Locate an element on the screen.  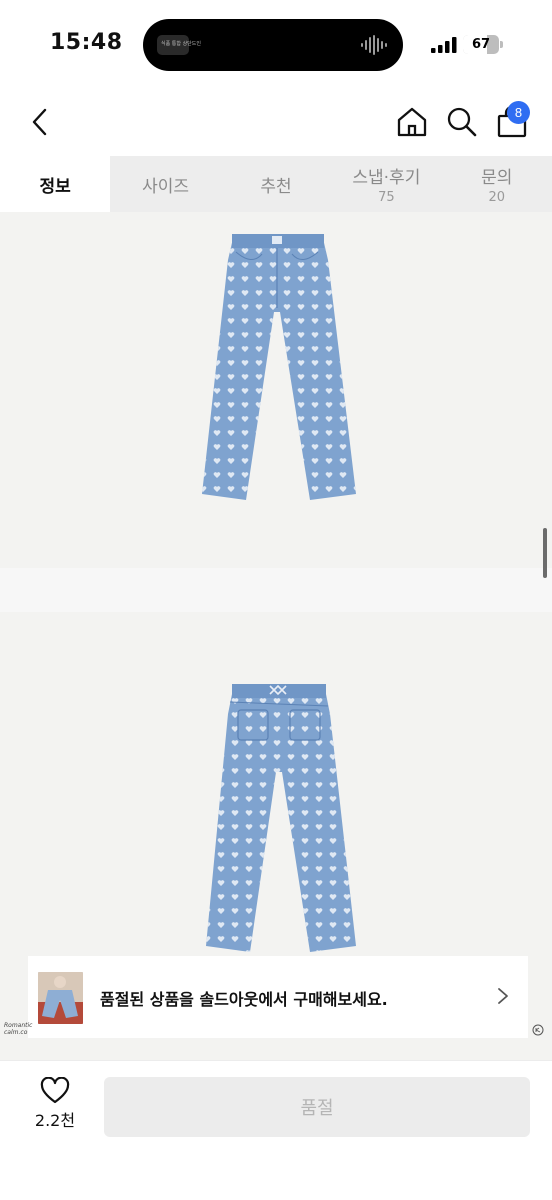
battery-cap is located at coordinates (501, 44).